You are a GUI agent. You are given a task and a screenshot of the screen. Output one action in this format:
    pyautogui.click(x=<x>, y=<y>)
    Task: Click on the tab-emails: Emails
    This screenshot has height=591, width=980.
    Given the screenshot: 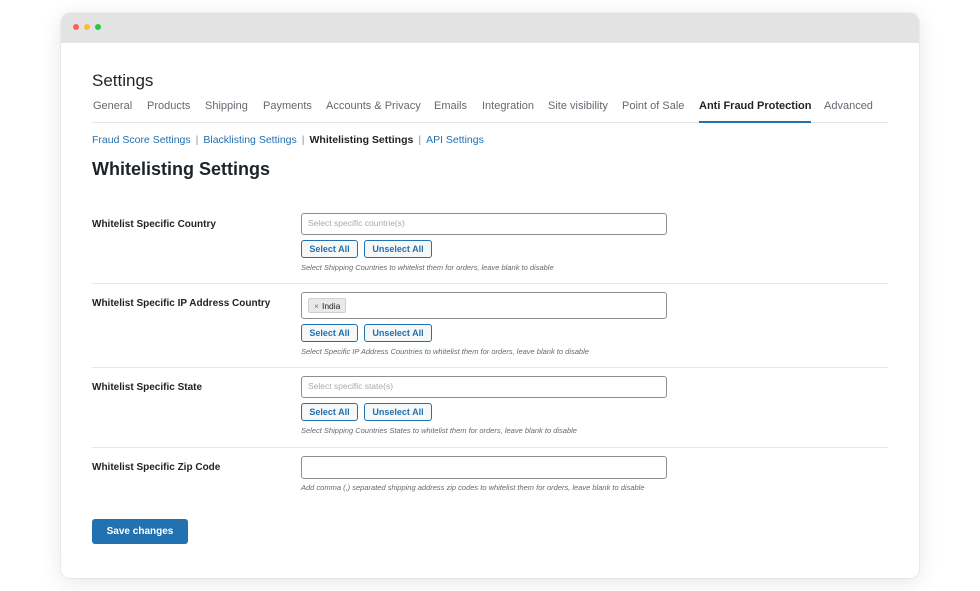 What is the action you would take?
    pyautogui.click(x=450, y=111)
    